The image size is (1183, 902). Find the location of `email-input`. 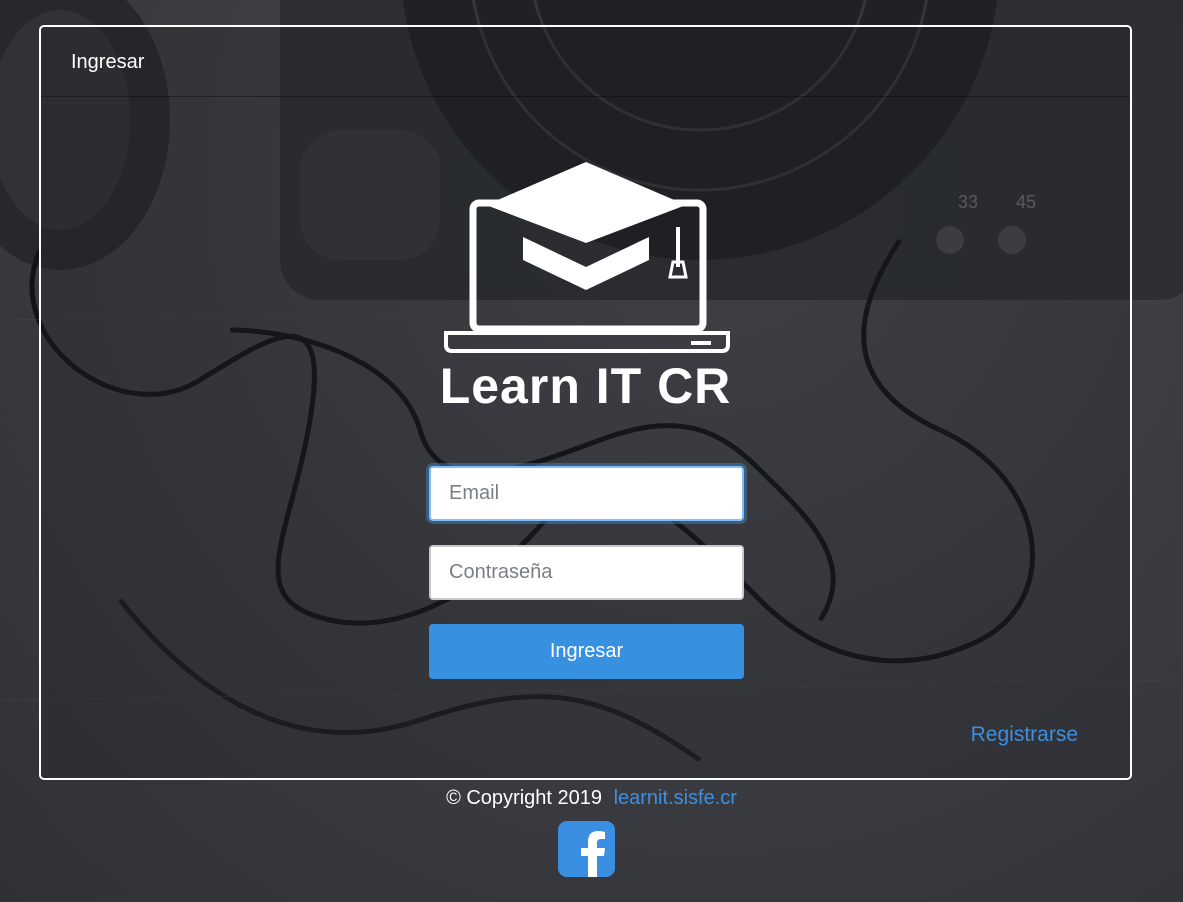

email-input is located at coordinates (586, 493).